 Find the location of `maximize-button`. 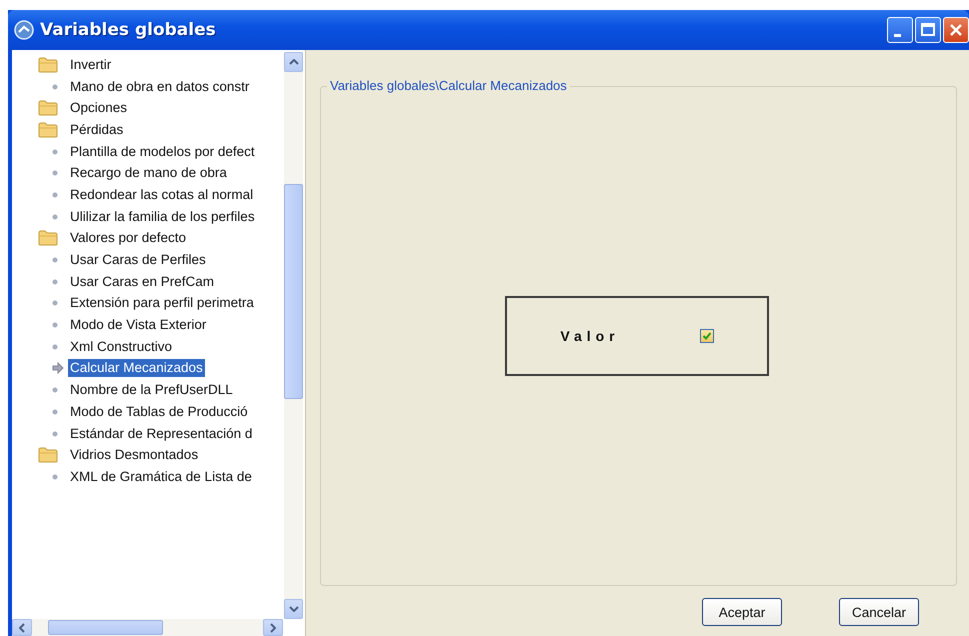

maximize-button is located at coordinates (928, 30).